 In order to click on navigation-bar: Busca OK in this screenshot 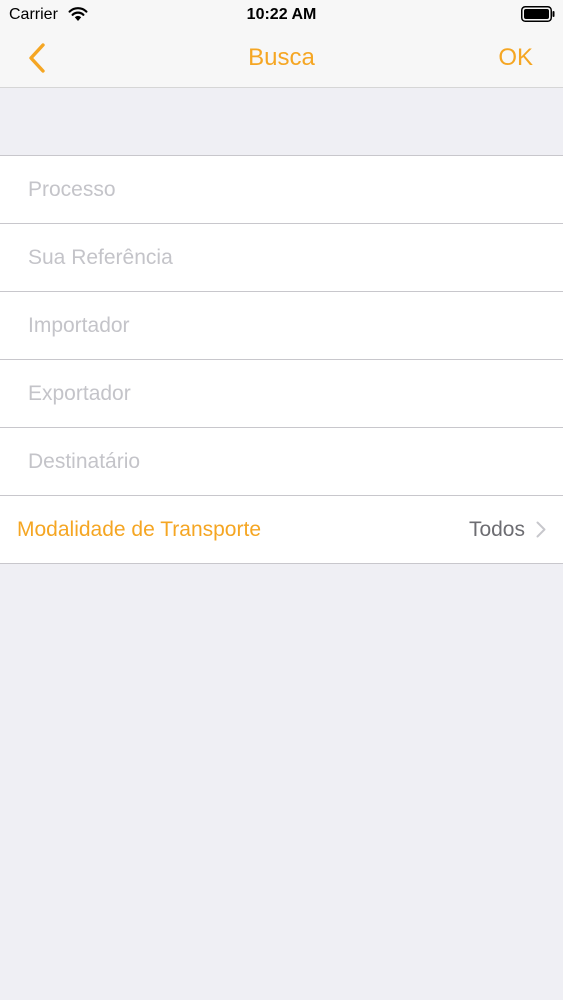, I will do `click(281, 59)`.